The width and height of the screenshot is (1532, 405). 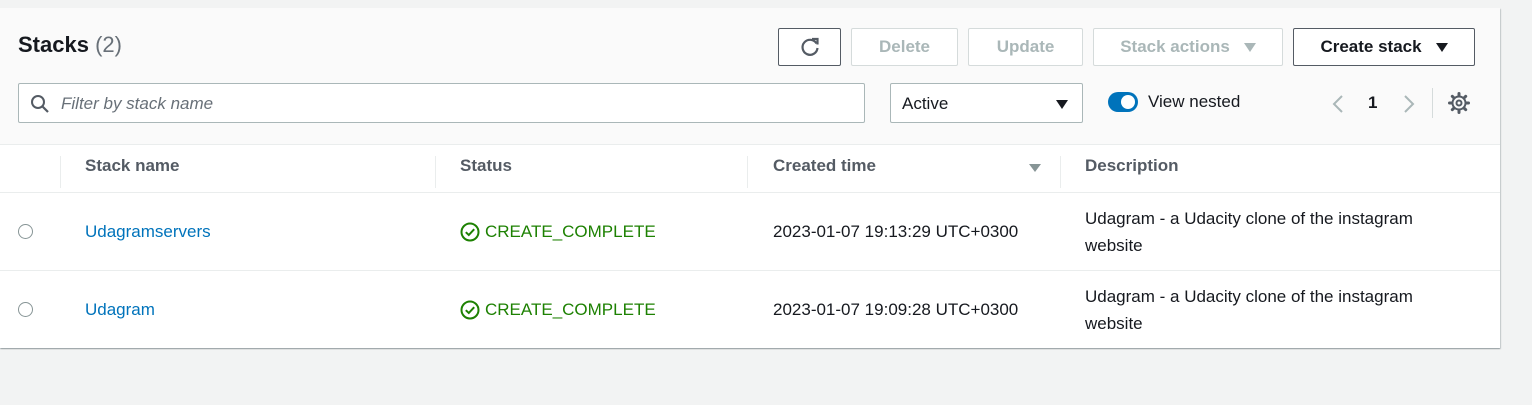 I want to click on stack-count: (2), so click(x=108, y=44).